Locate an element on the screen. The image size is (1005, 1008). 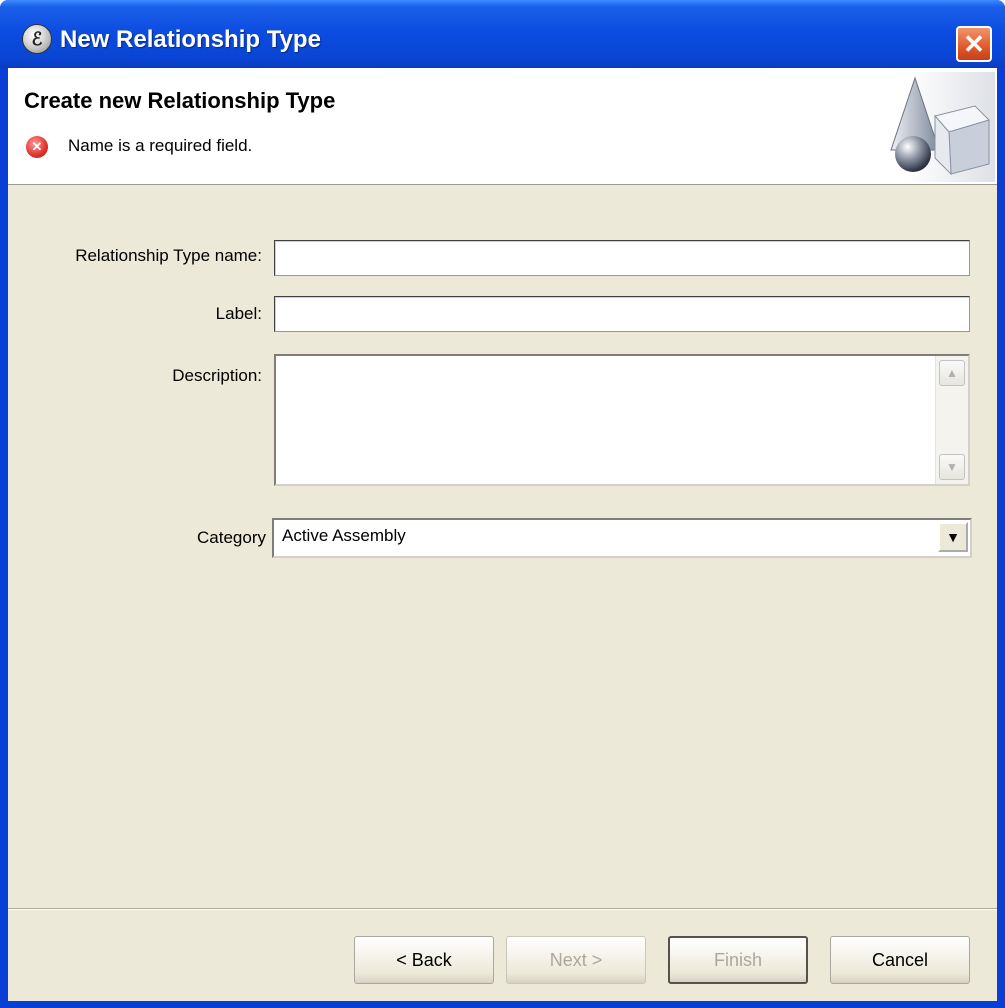
description-label: Description: is located at coordinates (217, 375).